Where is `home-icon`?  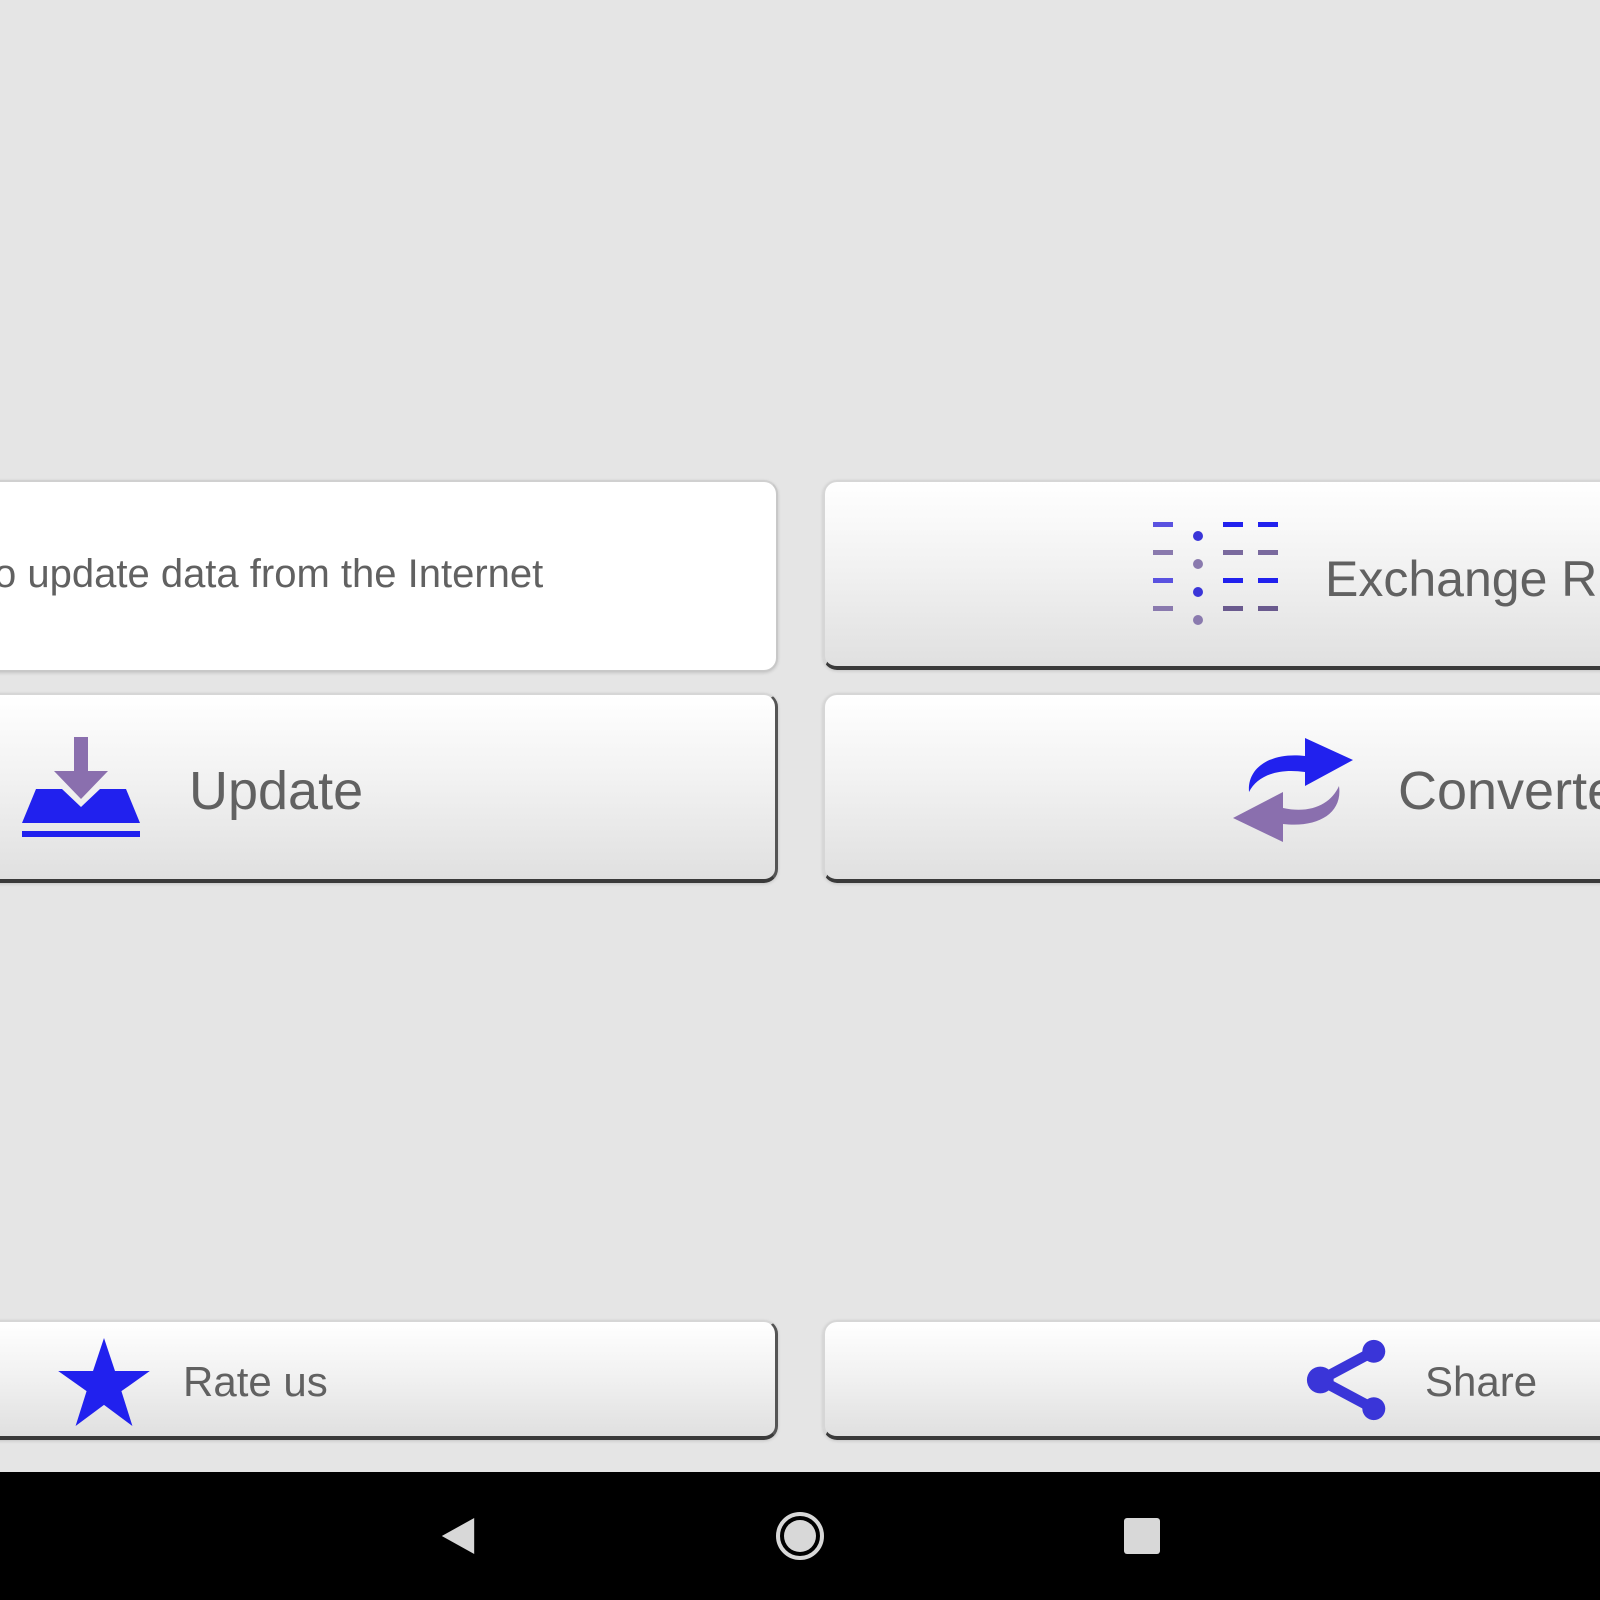 home-icon is located at coordinates (800, 1536).